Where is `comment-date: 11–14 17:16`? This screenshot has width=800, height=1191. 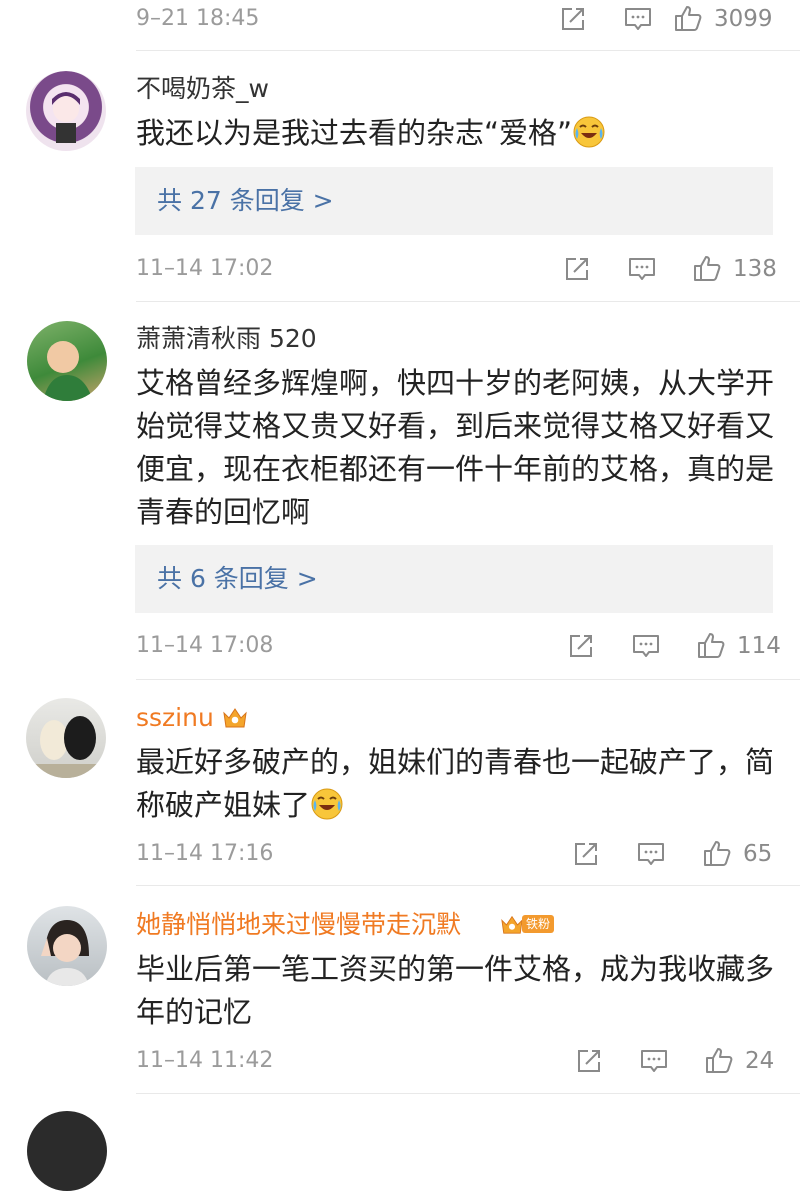
comment-date: 11–14 17:16 is located at coordinates (205, 853).